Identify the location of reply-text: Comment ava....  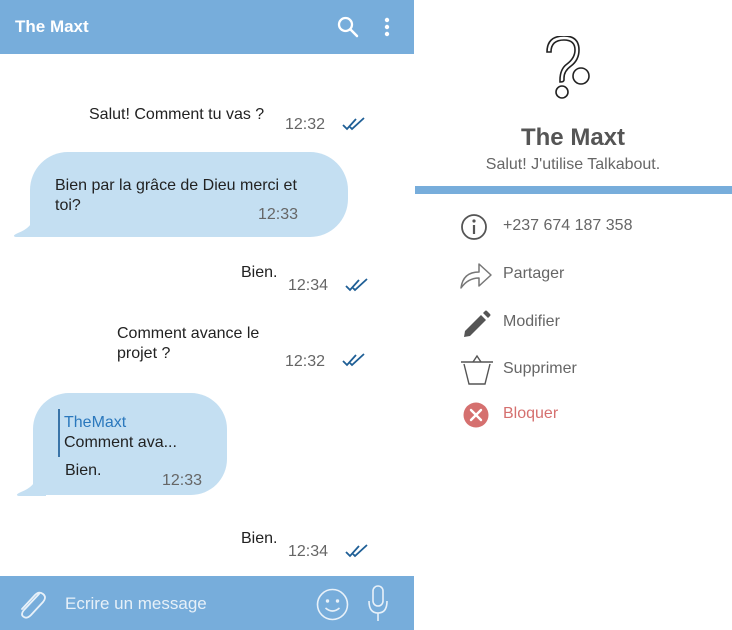
(120, 442).